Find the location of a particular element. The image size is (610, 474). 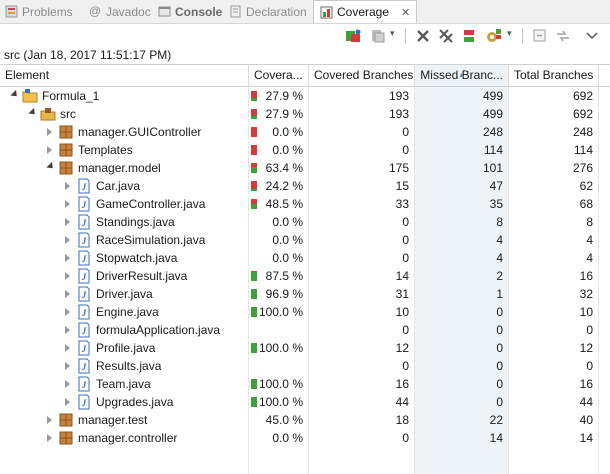

table-row: manager.model 63.4 % 175 101 276 is located at coordinates (305, 168).